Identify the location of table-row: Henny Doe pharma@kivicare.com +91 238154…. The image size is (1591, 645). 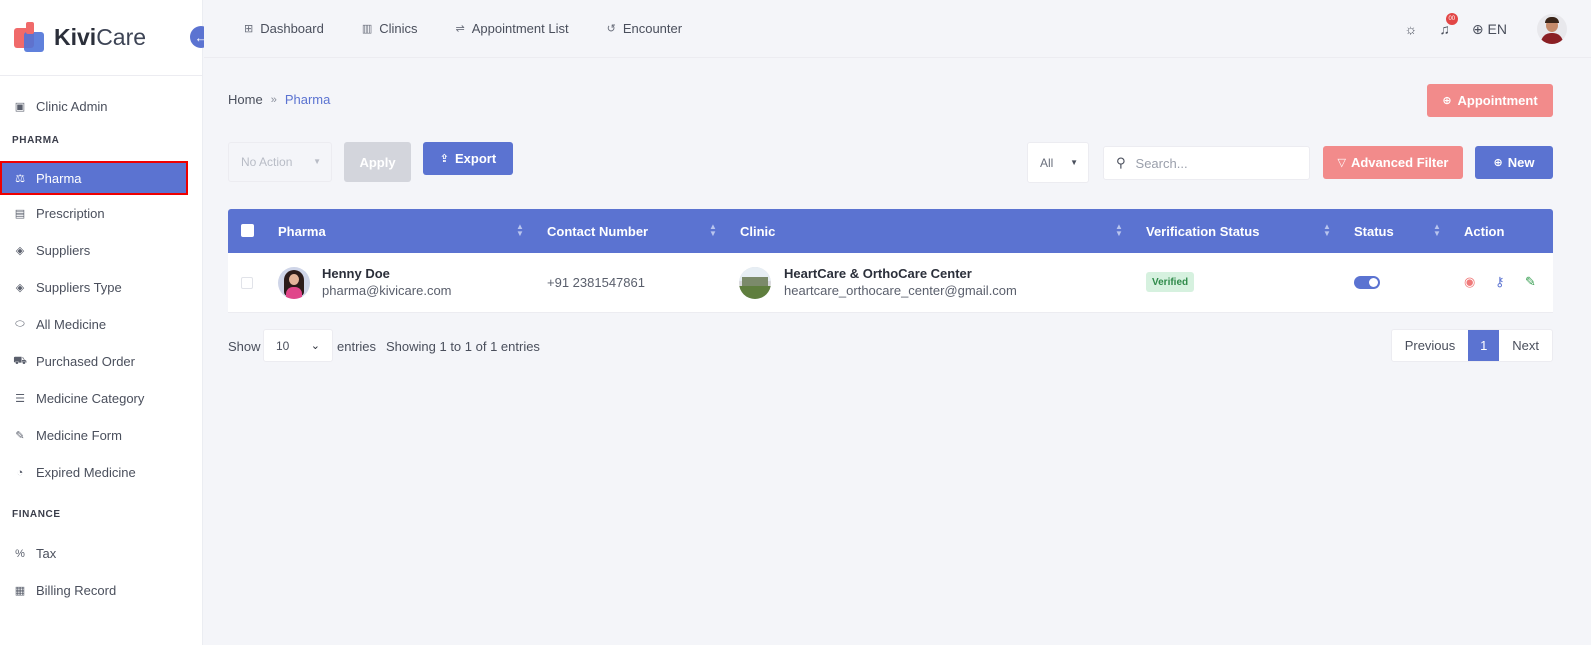
(890, 283).